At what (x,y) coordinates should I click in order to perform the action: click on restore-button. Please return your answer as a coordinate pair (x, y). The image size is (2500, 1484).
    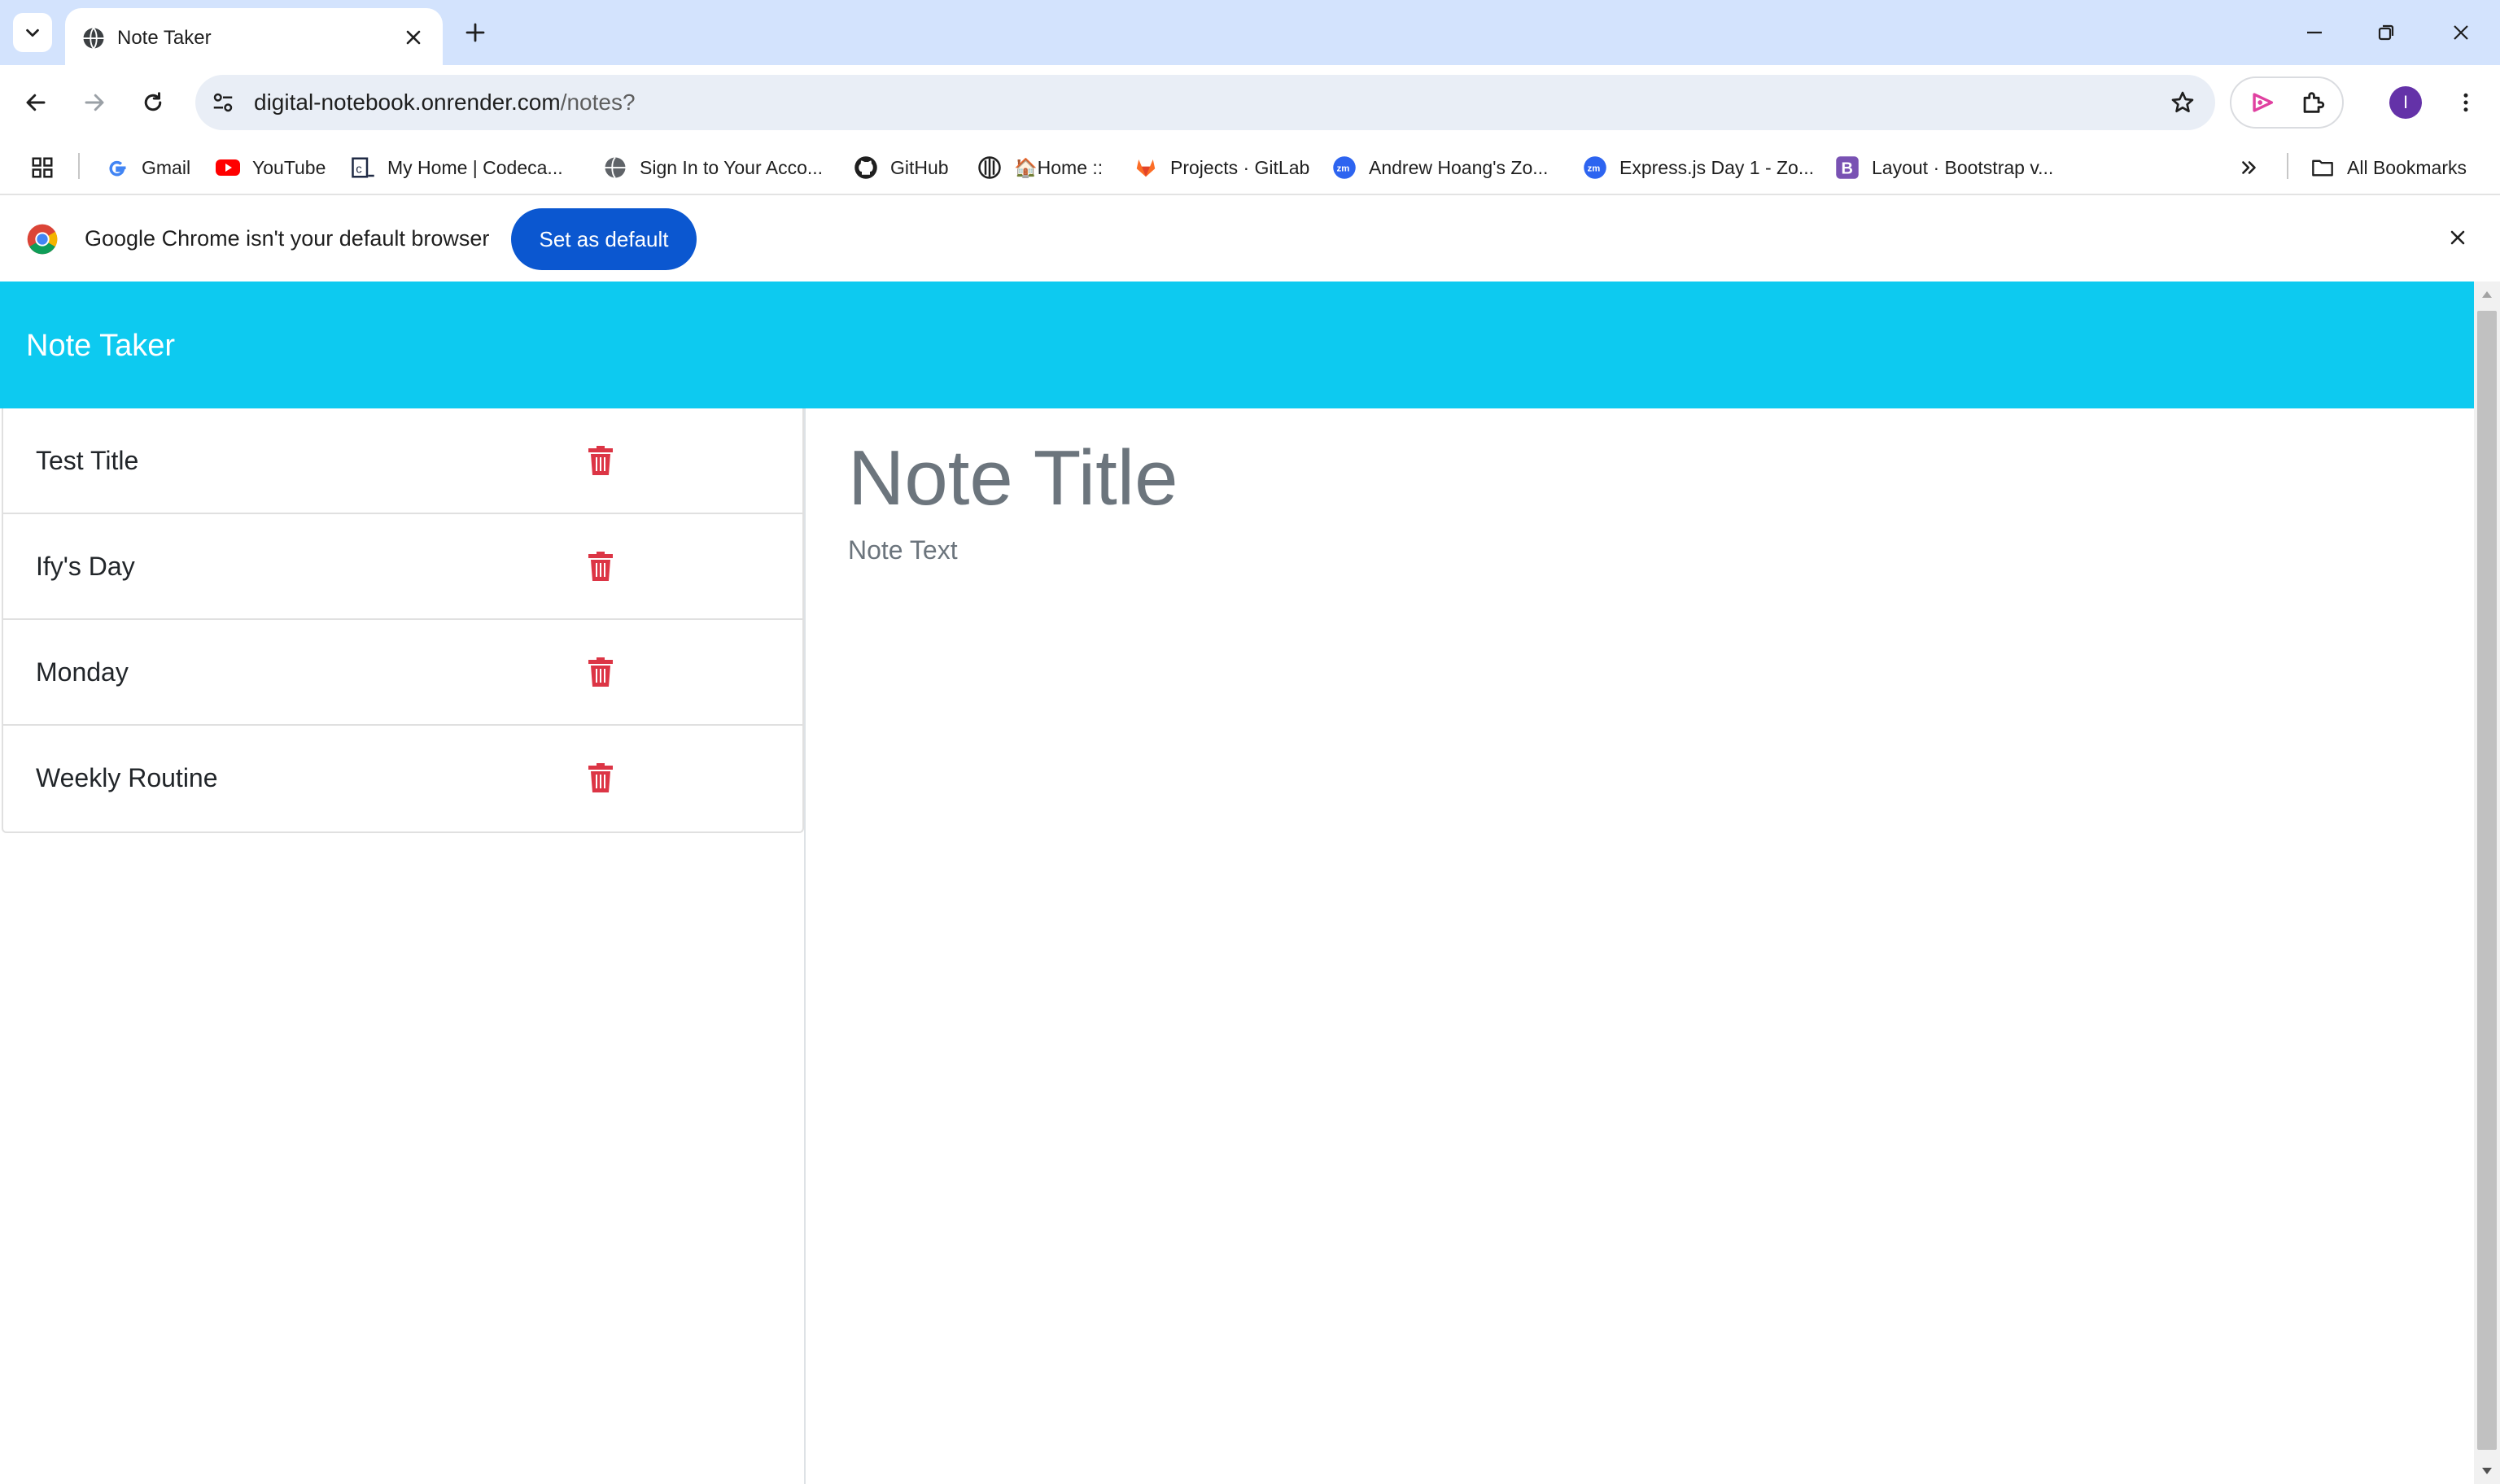
    Looking at the image, I should click on (2386, 33).